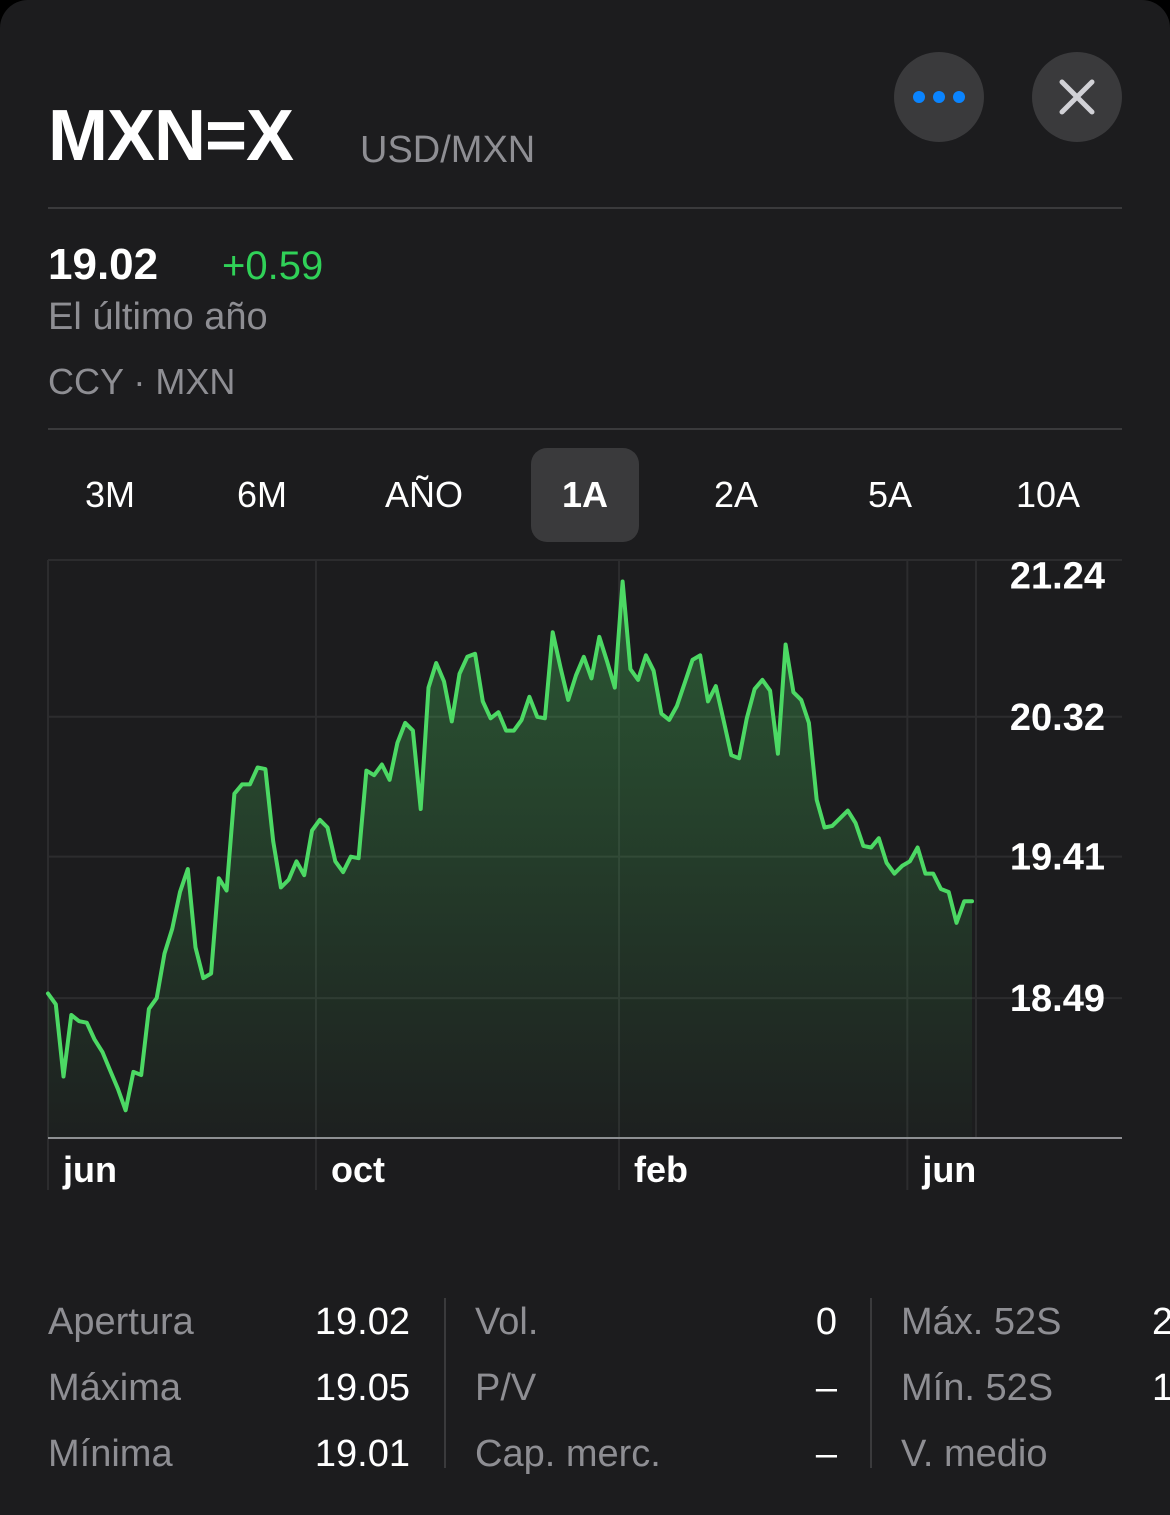 Image resolution: width=1170 pixels, height=1515 pixels. What do you see at coordinates (568, 1454) in the screenshot?
I see `stat-label-mktcap: Cap. merc.` at bounding box center [568, 1454].